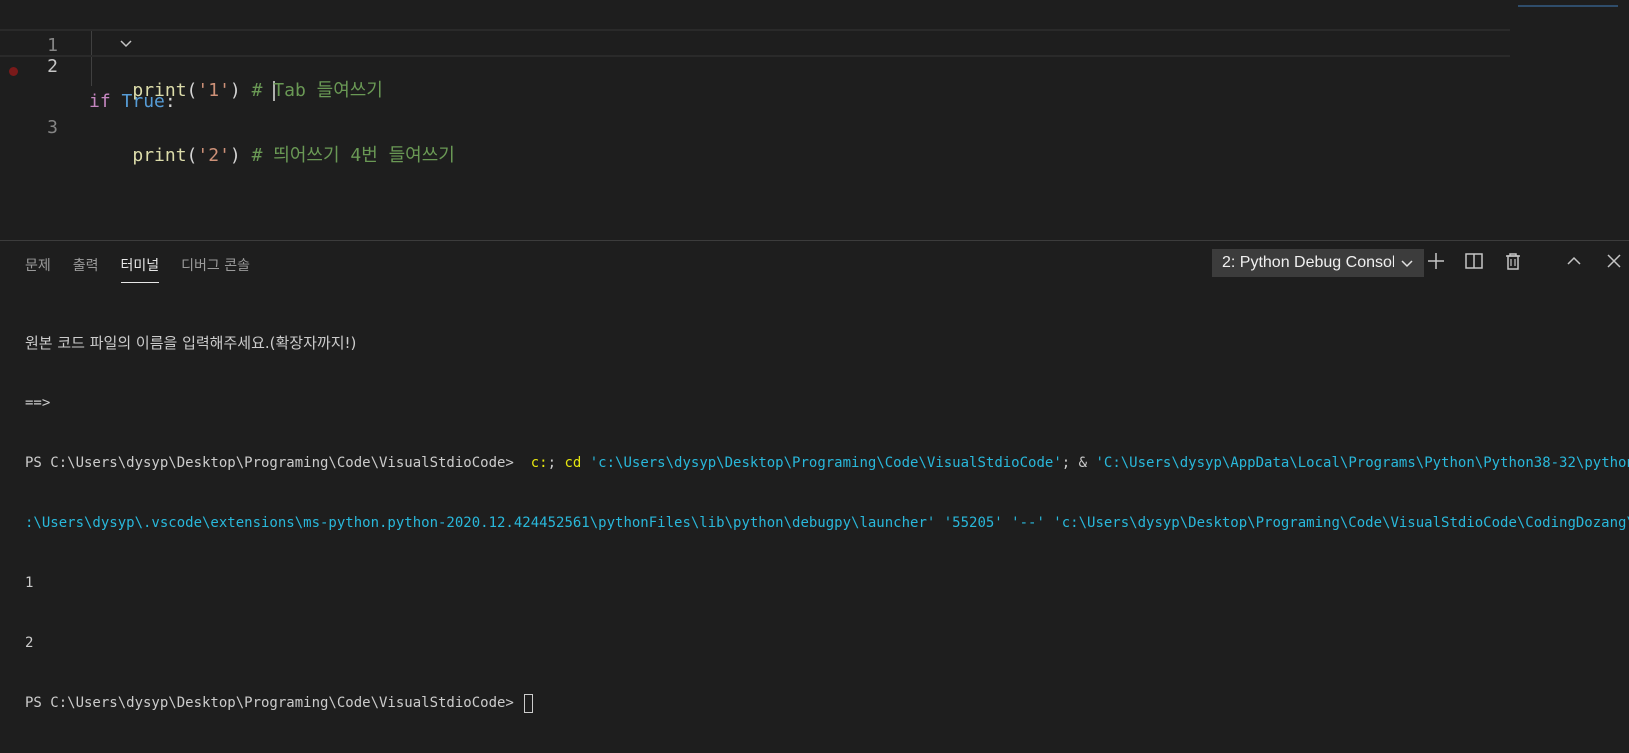  I want to click on tab-output: 출력, so click(86, 266).